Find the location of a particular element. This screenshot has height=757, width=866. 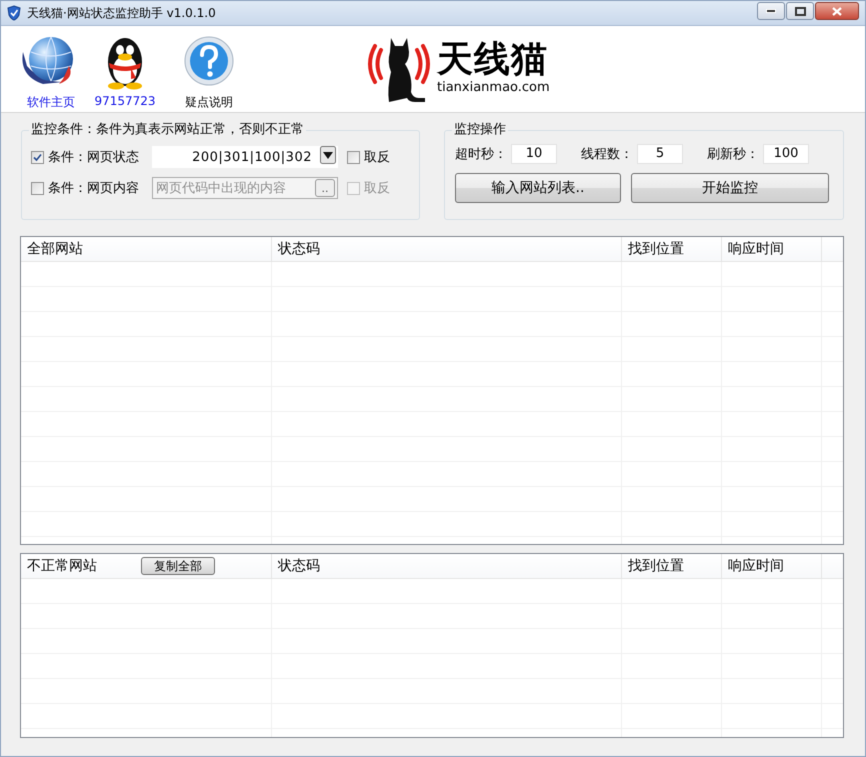

help-icon is located at coordinates (209, 61).